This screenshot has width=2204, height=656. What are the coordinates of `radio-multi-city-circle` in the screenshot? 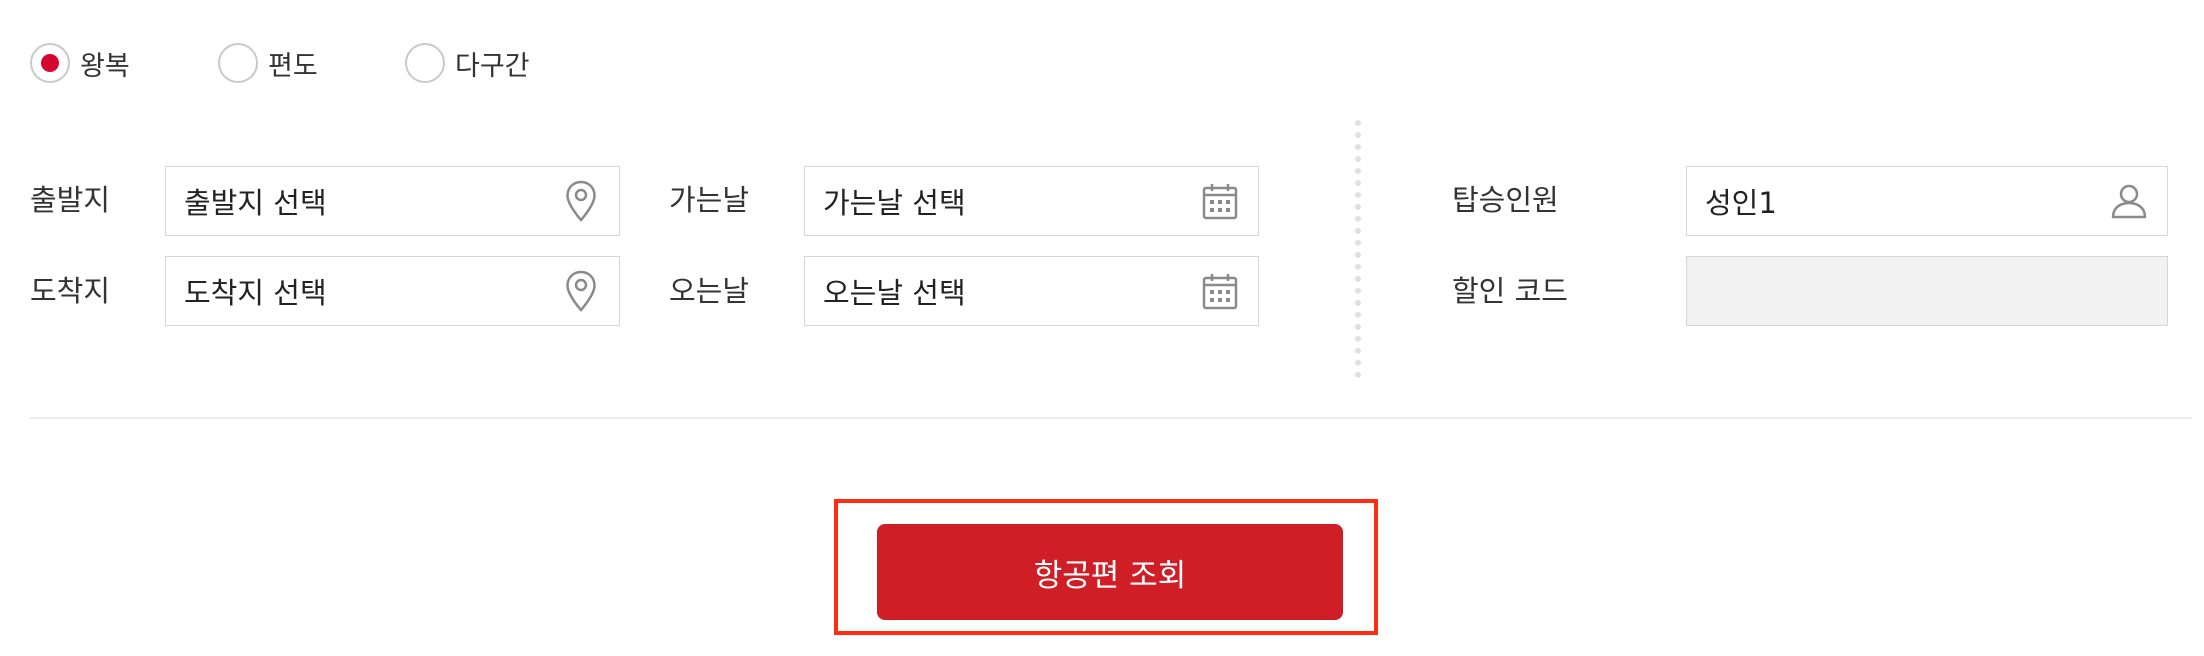 It's located at (425, 63).